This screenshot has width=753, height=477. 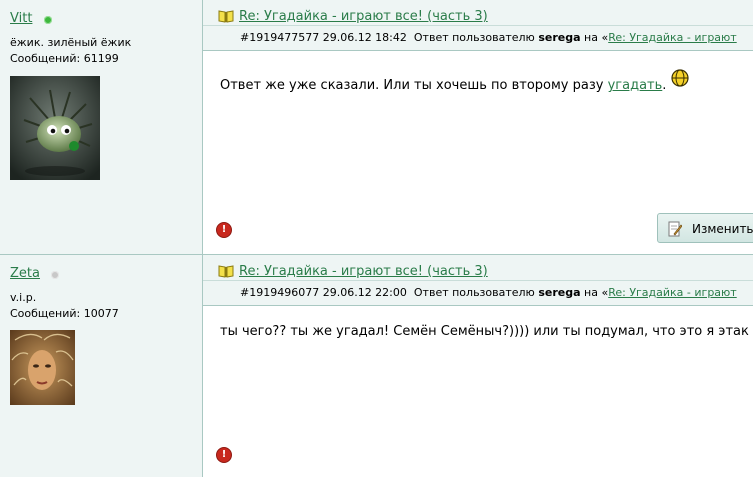 I want to click on edit-button: Изменить, so click(x=705, y=228).